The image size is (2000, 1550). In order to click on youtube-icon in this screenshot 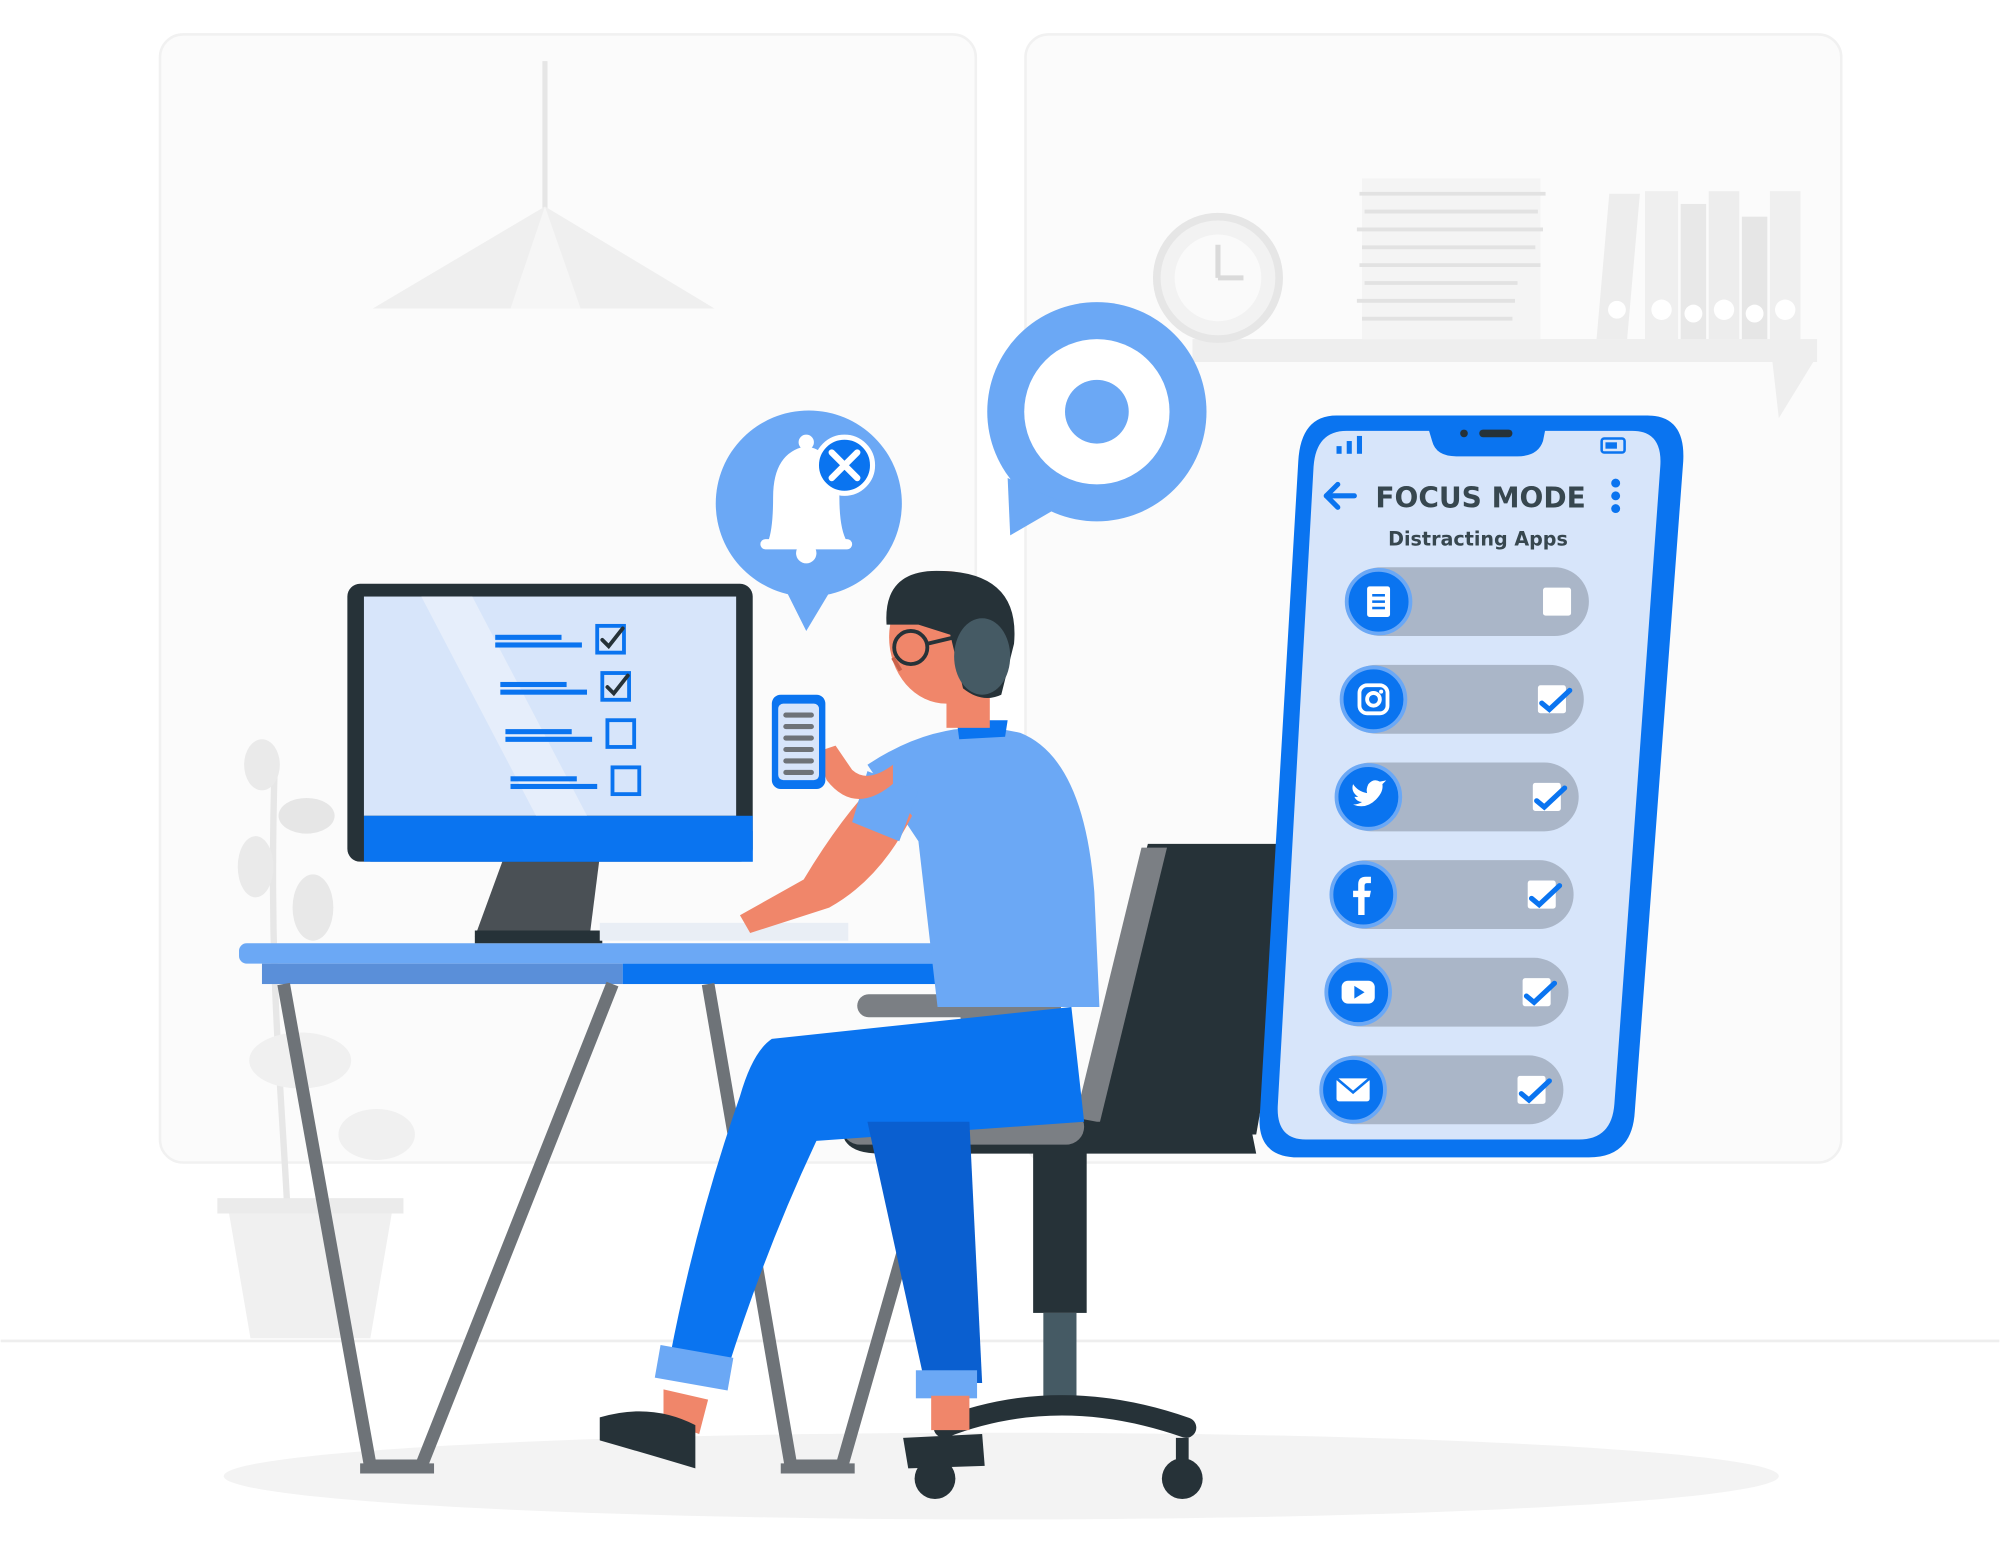, I will do `click(1358, 992)`.